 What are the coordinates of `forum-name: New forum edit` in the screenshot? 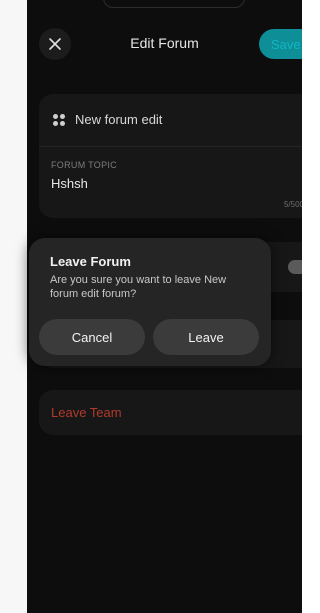 It's located at (119, 119).